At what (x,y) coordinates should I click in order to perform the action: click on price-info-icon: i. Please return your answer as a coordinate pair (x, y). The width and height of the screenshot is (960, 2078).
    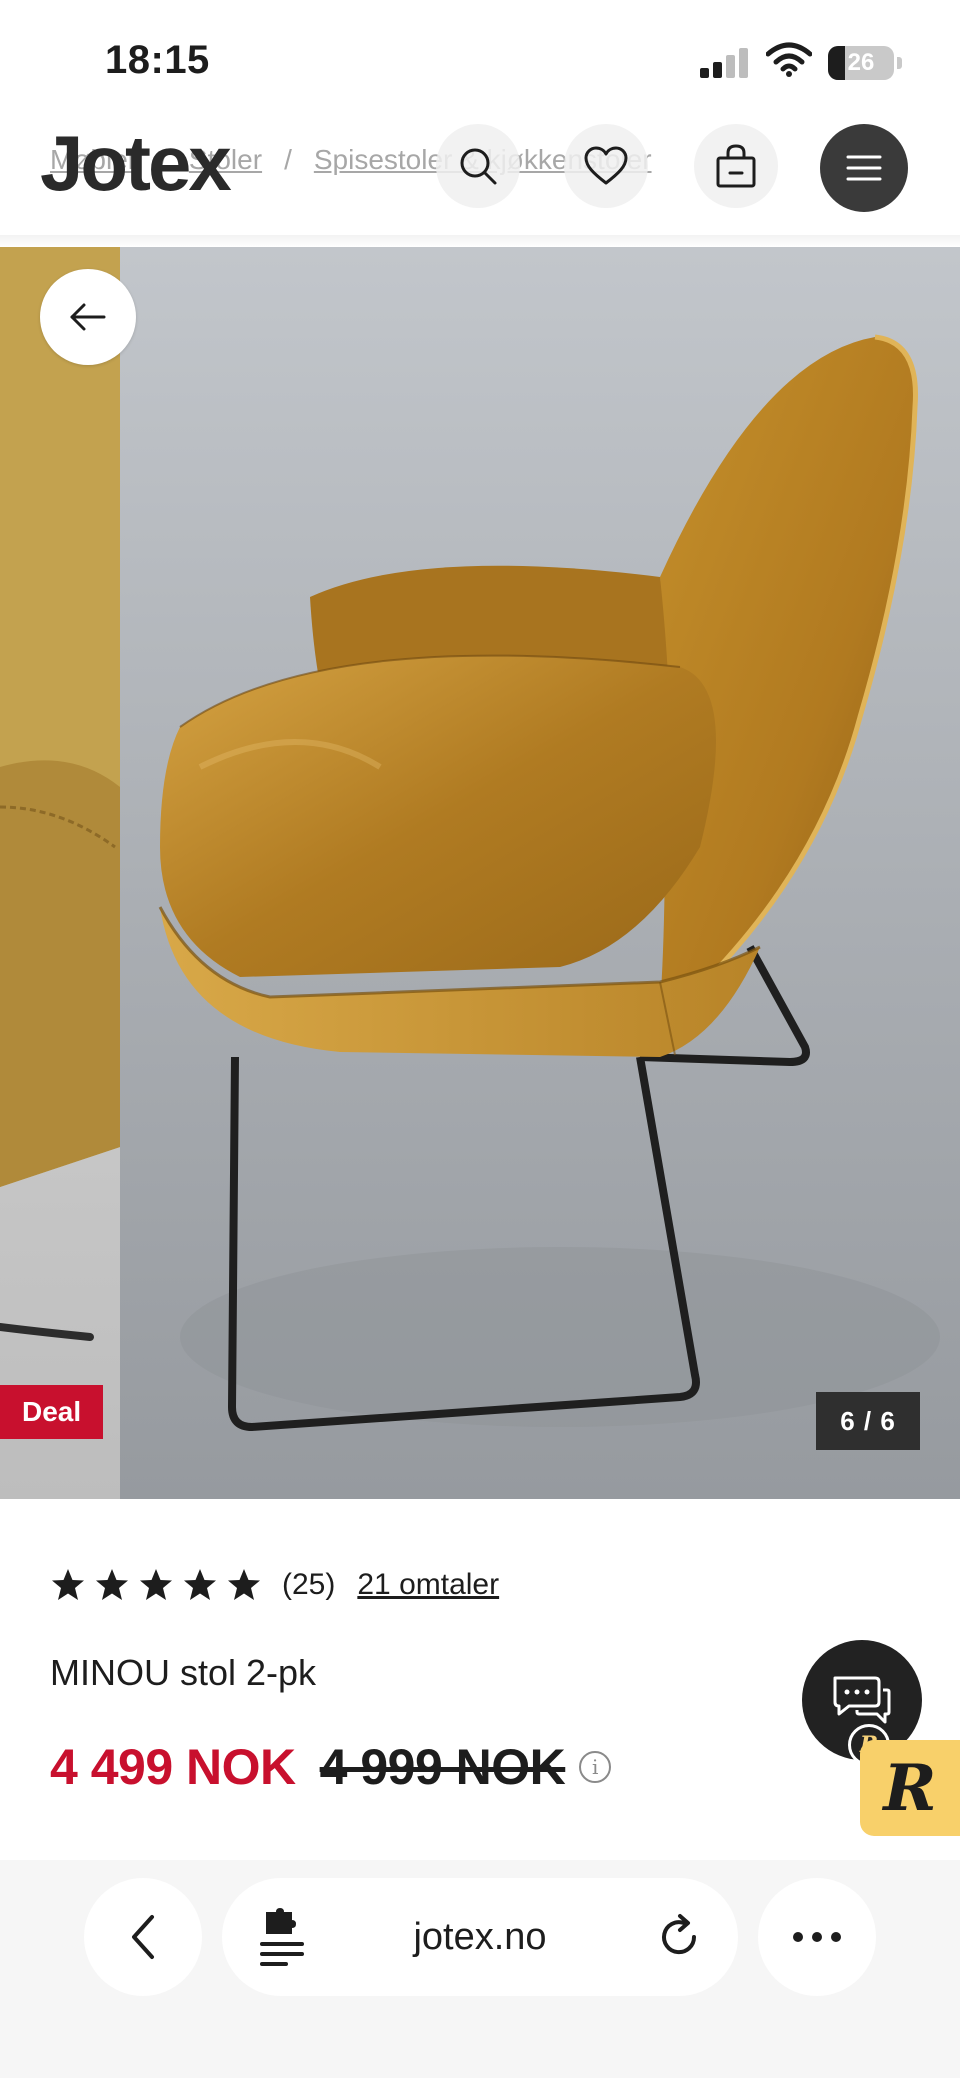
    Looking at the image, I should click on (595, 1767).